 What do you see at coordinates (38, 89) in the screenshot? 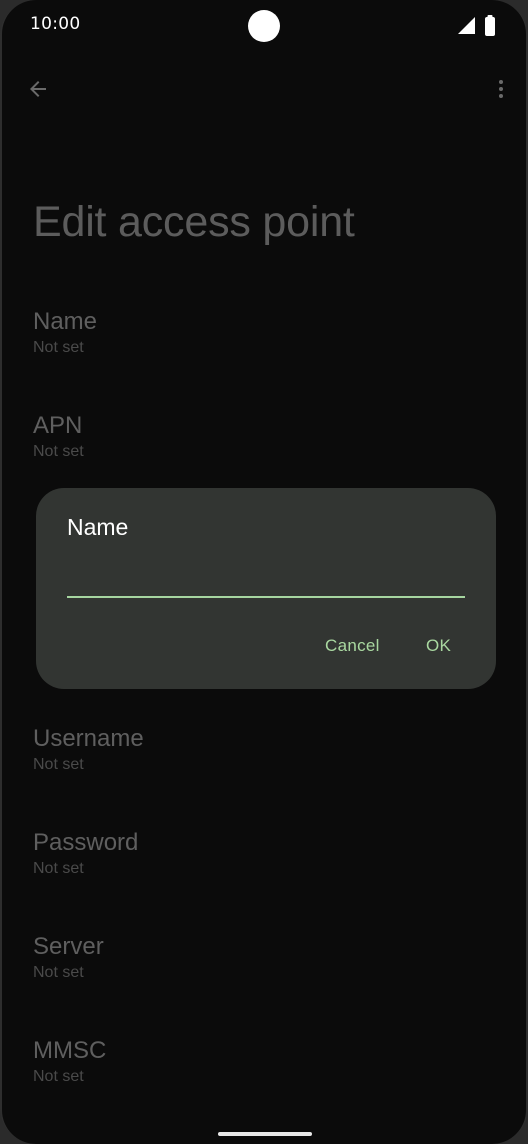
I see `arrow-back-icon` at bounding box center [38, 89].